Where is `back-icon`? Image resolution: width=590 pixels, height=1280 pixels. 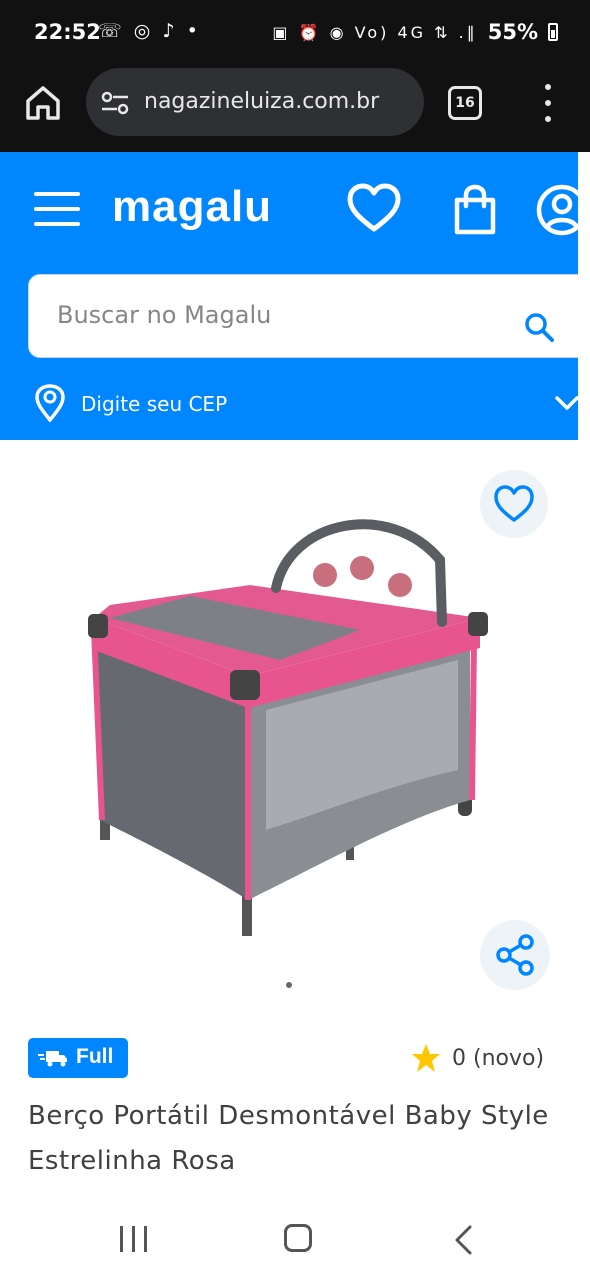
back-icon is located at coordinates (464, 1240).